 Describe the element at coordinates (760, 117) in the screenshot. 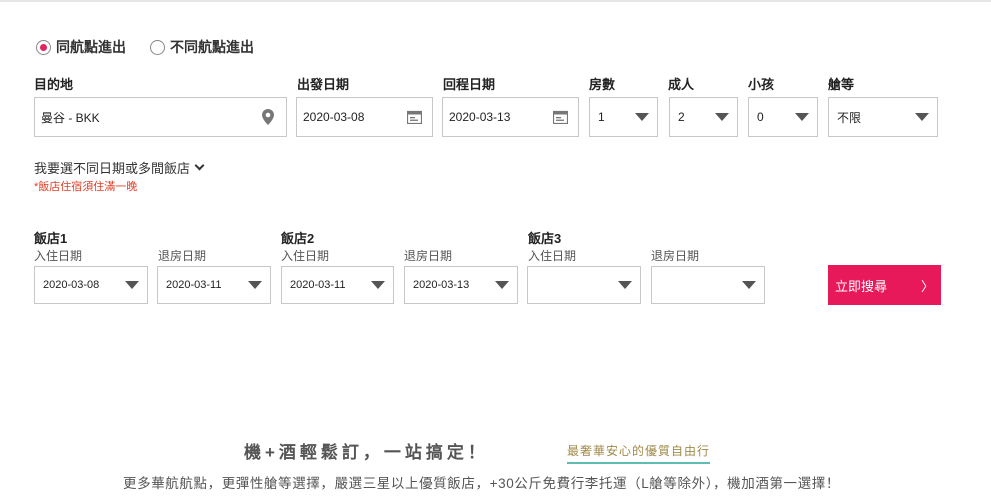

I see `children-value: 0` at that location.